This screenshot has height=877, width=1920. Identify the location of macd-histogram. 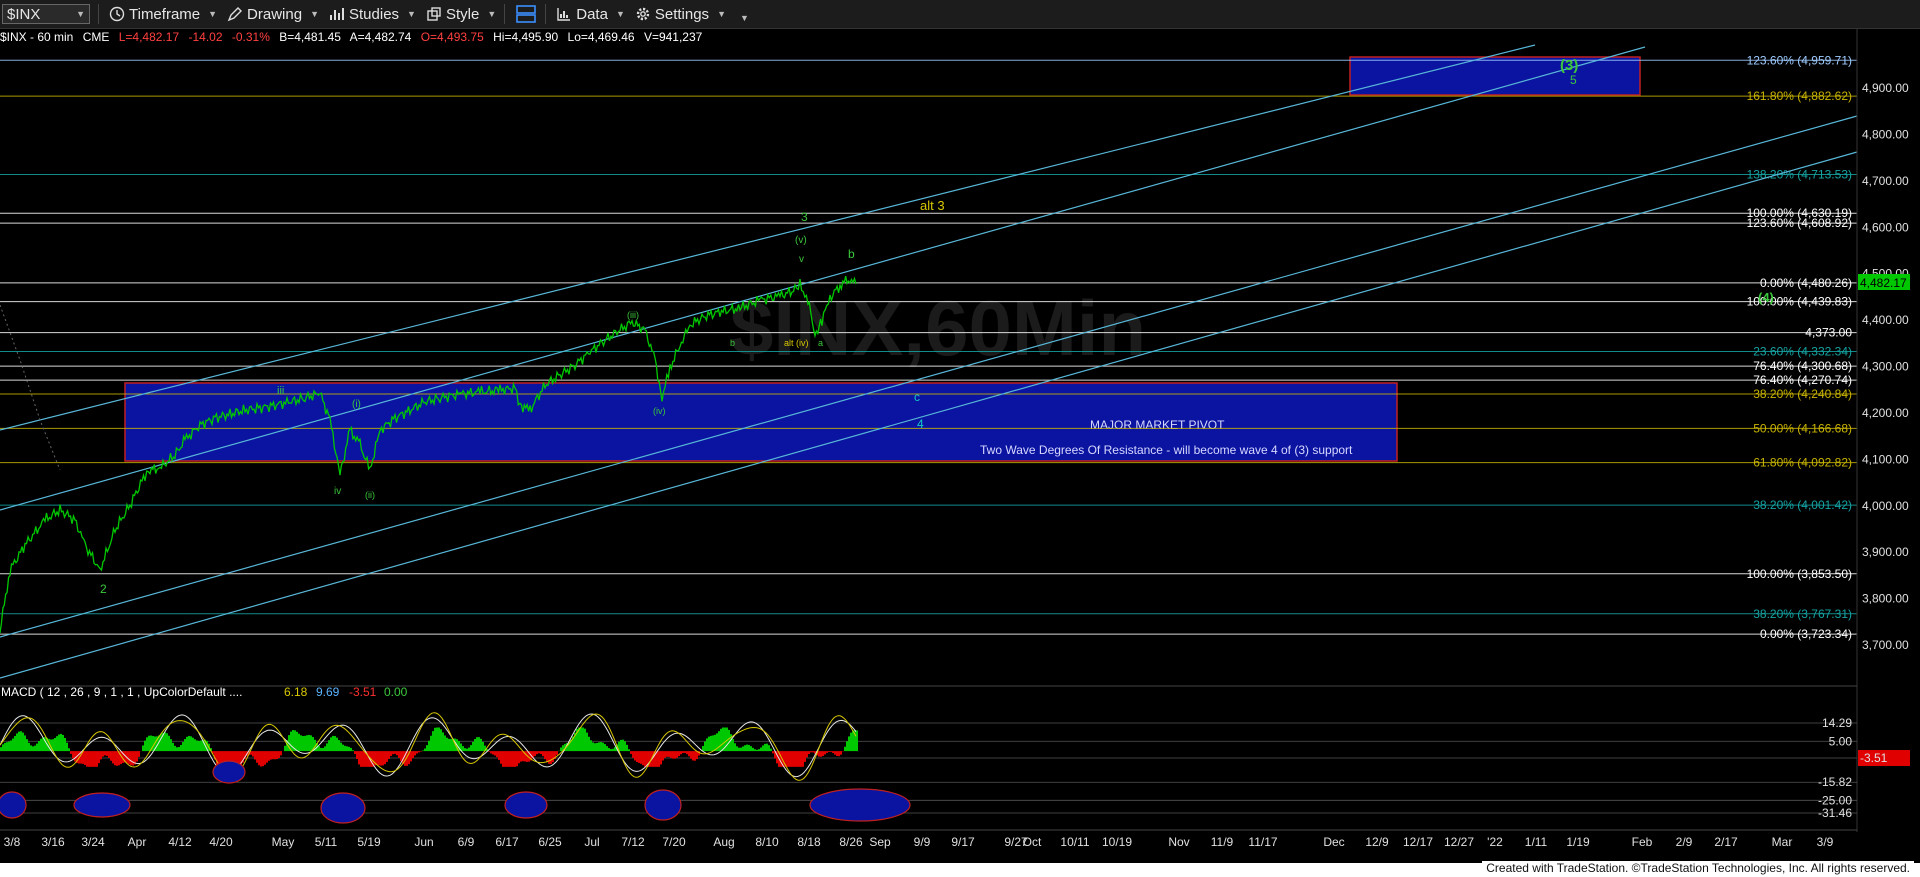
(429, 747).